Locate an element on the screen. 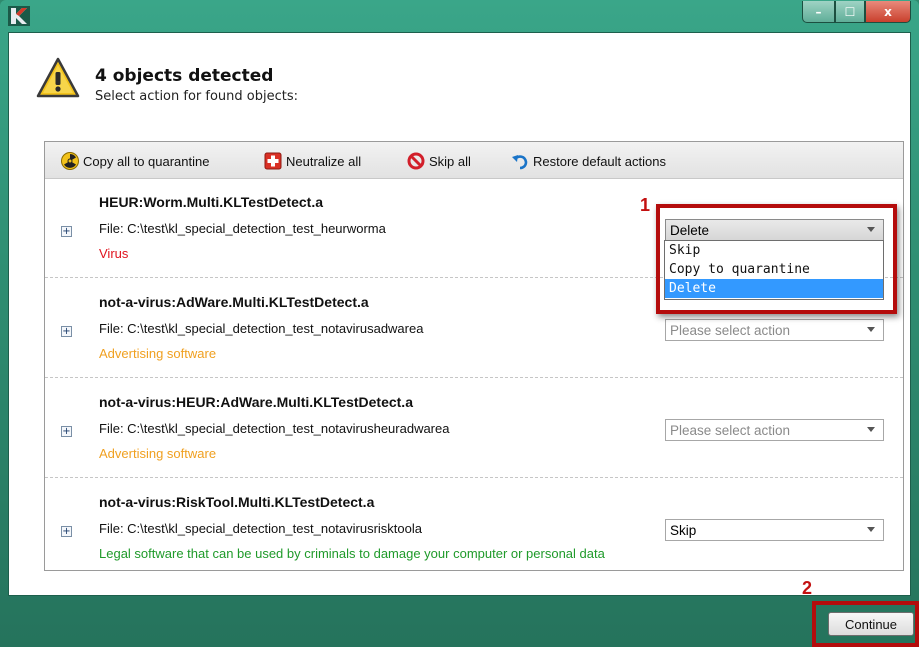 The width and height of the screenshot is (919, 647). annotation-marker-1: 1 is located at coordinates (645, 205).